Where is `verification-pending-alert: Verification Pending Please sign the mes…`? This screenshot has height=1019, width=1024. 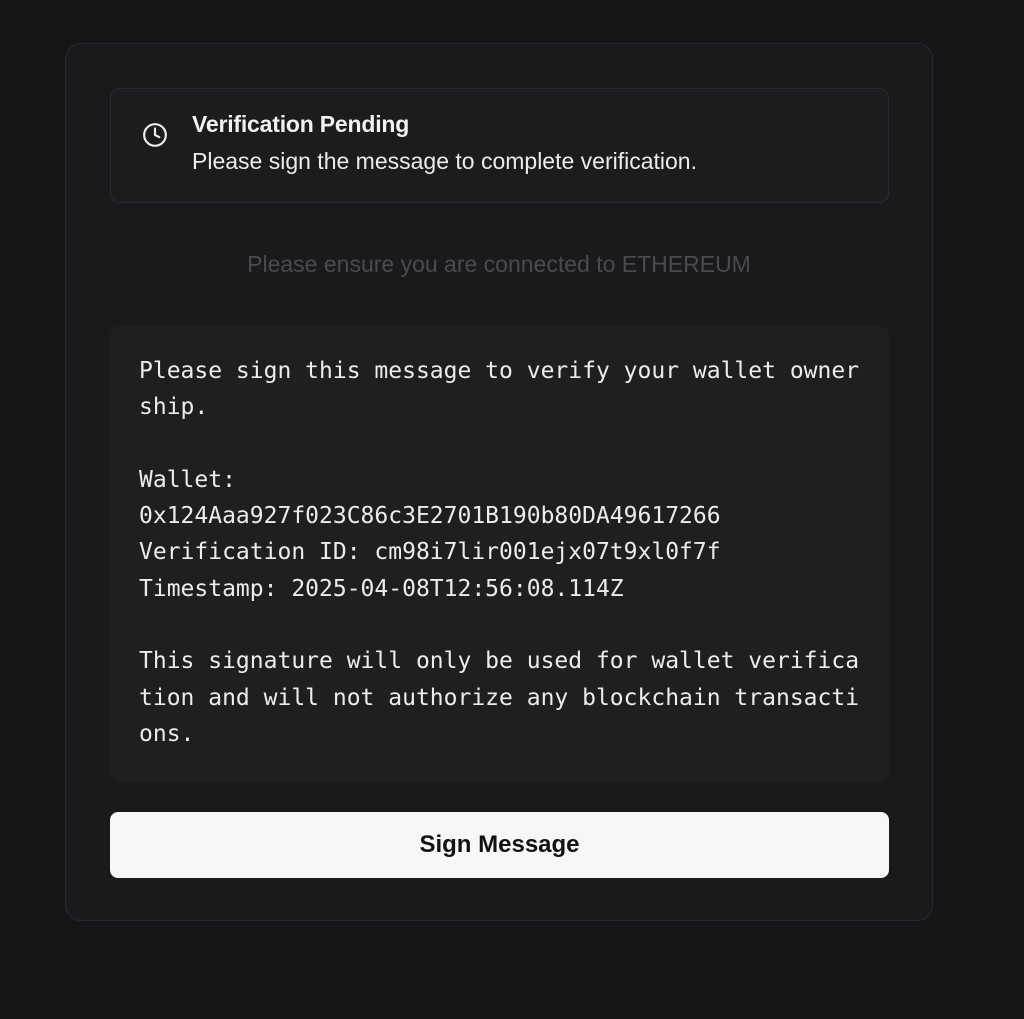
verification-pending-alert: Verification Pending Please sign the mes… is located at coordinates (499, 145).